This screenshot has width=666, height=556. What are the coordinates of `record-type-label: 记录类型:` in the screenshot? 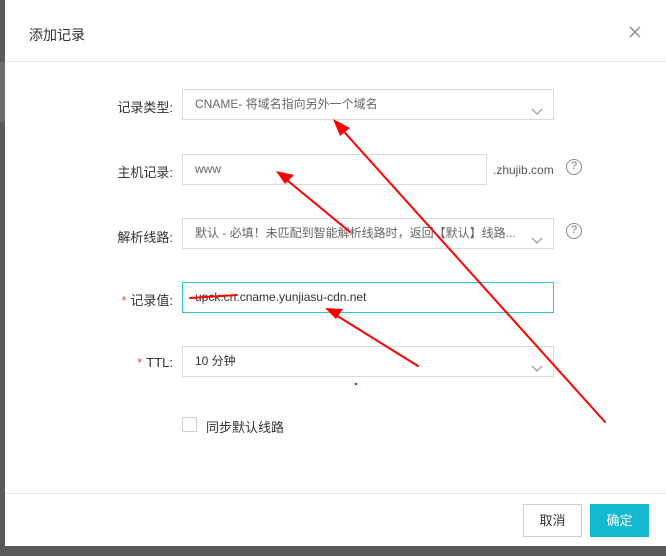 It's located at (145, 107).